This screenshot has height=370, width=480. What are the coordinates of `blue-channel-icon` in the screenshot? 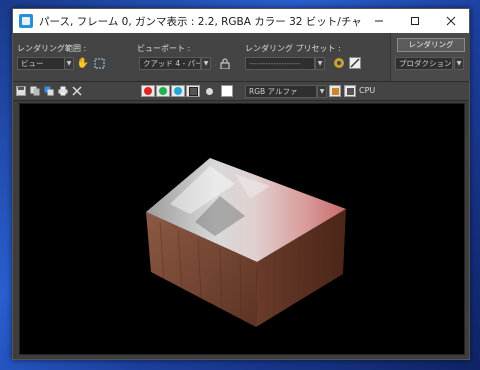 It's located at (178, 91).